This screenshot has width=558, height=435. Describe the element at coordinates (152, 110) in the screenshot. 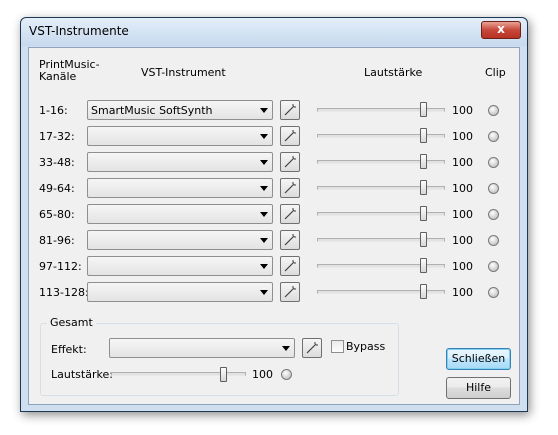

I see `instrument-select-value: SmartMusic SoftSynth` at that location.